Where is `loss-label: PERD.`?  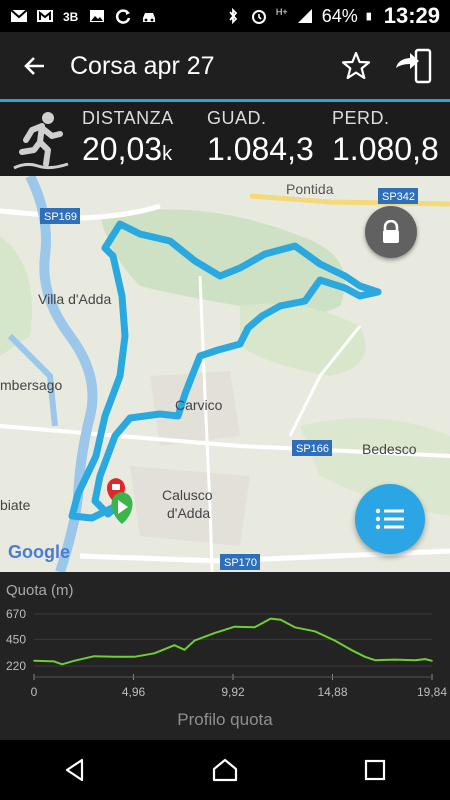 loss-label: PERD. is located at coordinates (361, 118).